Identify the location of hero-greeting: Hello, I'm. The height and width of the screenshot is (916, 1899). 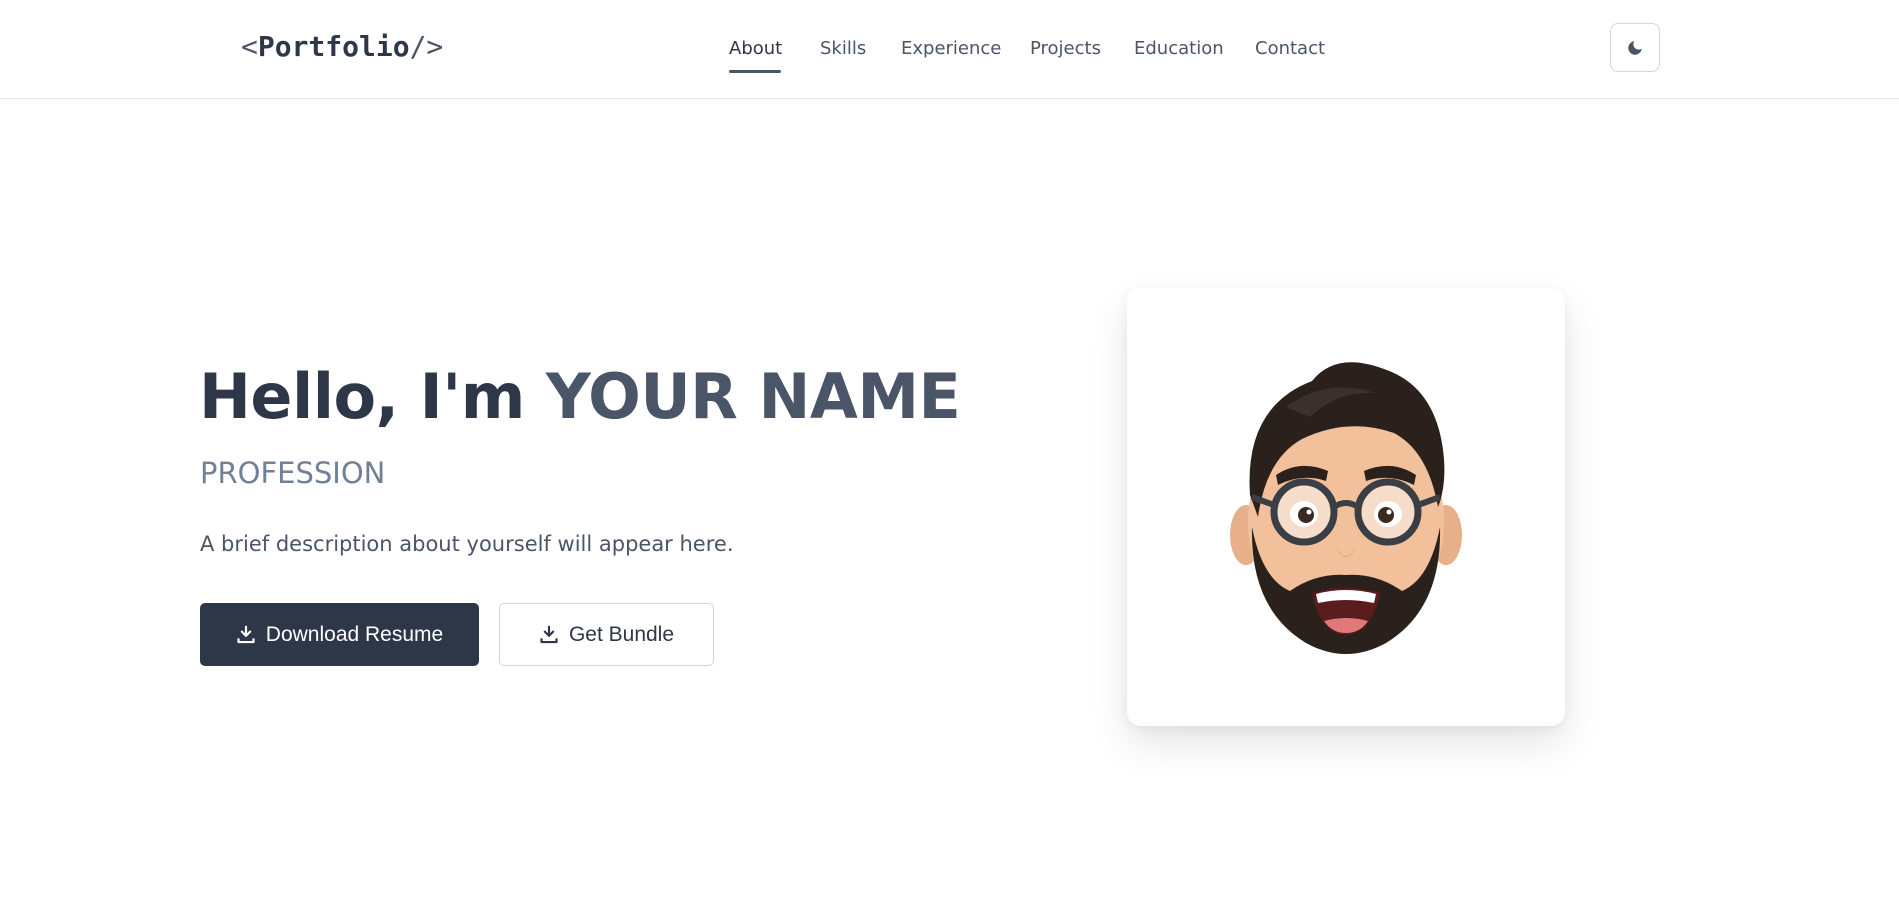
(372, 396).